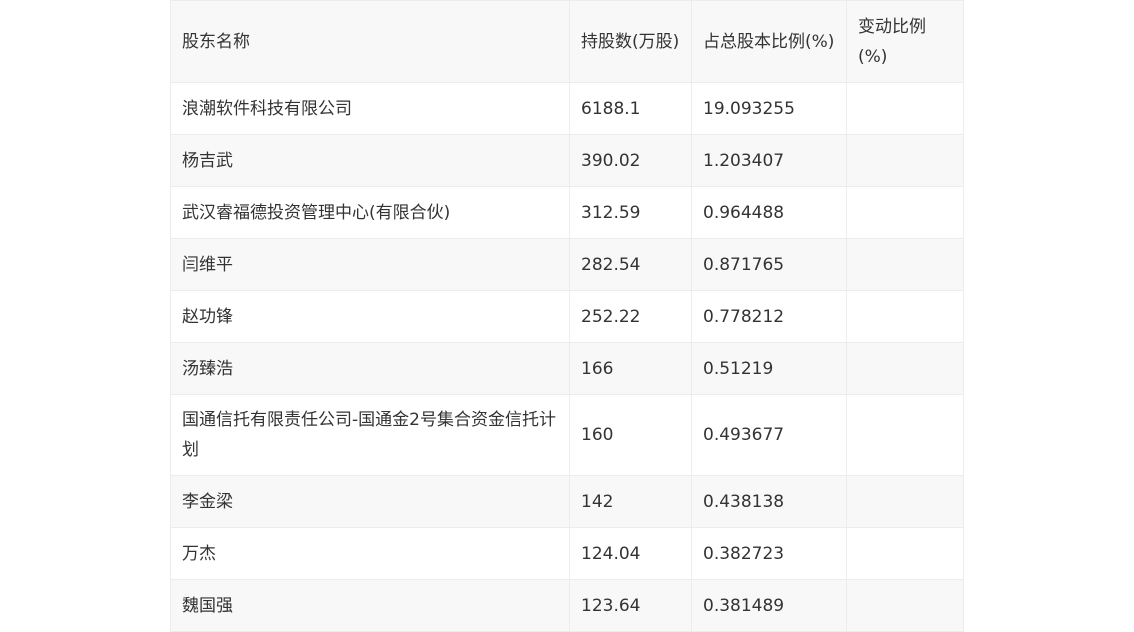  I want to click on cell-shares: 6188.1, so click(630, 108).